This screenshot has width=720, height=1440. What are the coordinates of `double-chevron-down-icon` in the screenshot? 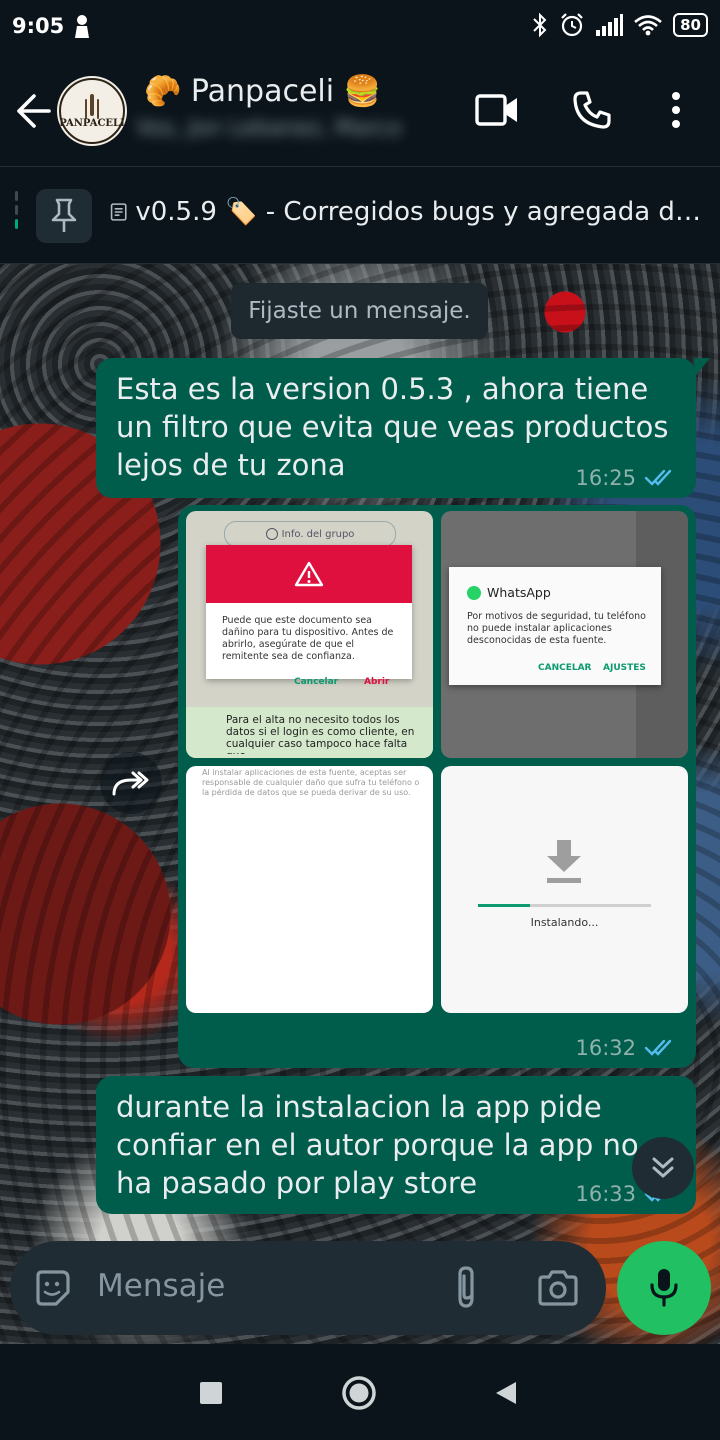 It's located at (663, 1167).